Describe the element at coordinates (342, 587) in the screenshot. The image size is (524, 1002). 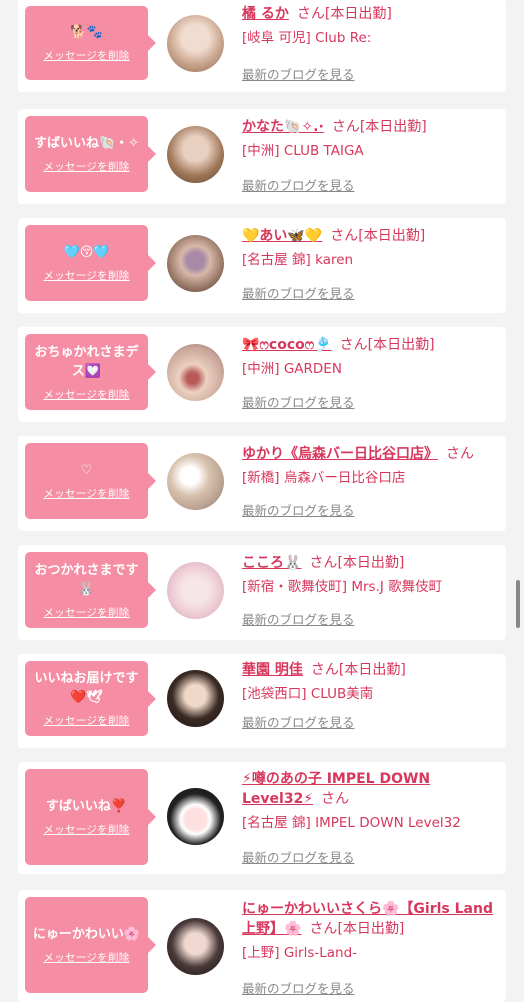
I see `shop-label: [新宿・歌舞伎町] Mrs.J 歌舞伎町` at that location.